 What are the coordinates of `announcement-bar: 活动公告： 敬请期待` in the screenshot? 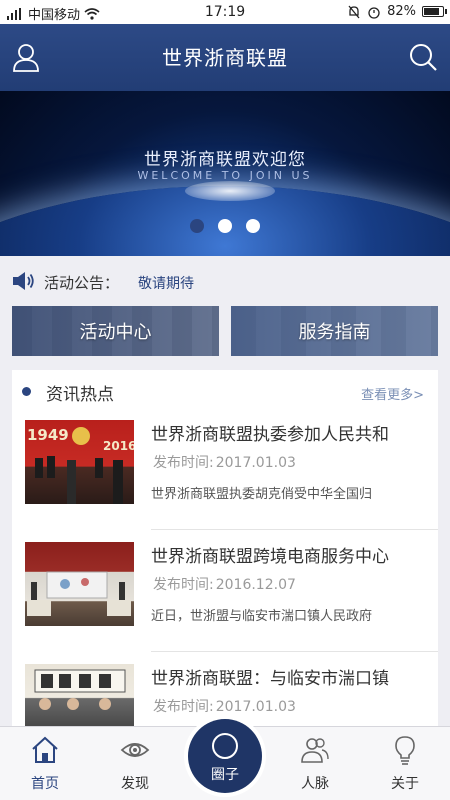 It's located at (225, 281).